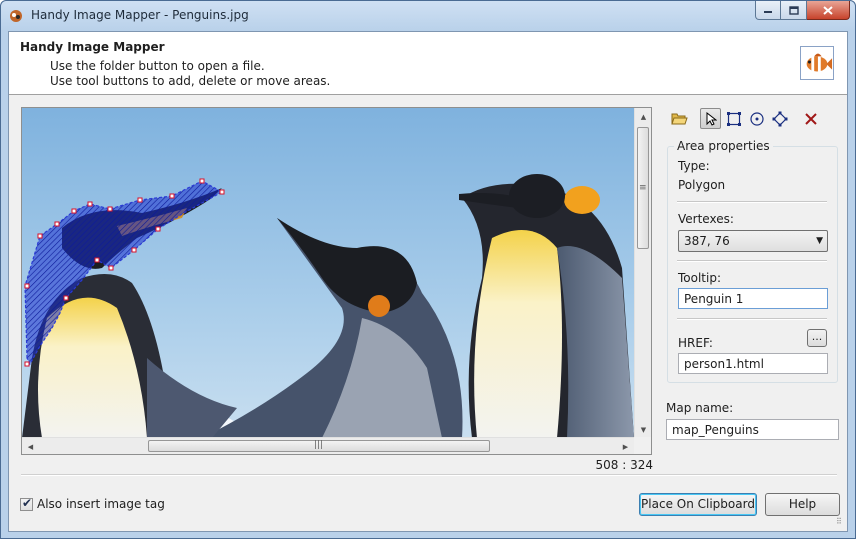  I want to click on polygon-tool-button, so click(779, 118).